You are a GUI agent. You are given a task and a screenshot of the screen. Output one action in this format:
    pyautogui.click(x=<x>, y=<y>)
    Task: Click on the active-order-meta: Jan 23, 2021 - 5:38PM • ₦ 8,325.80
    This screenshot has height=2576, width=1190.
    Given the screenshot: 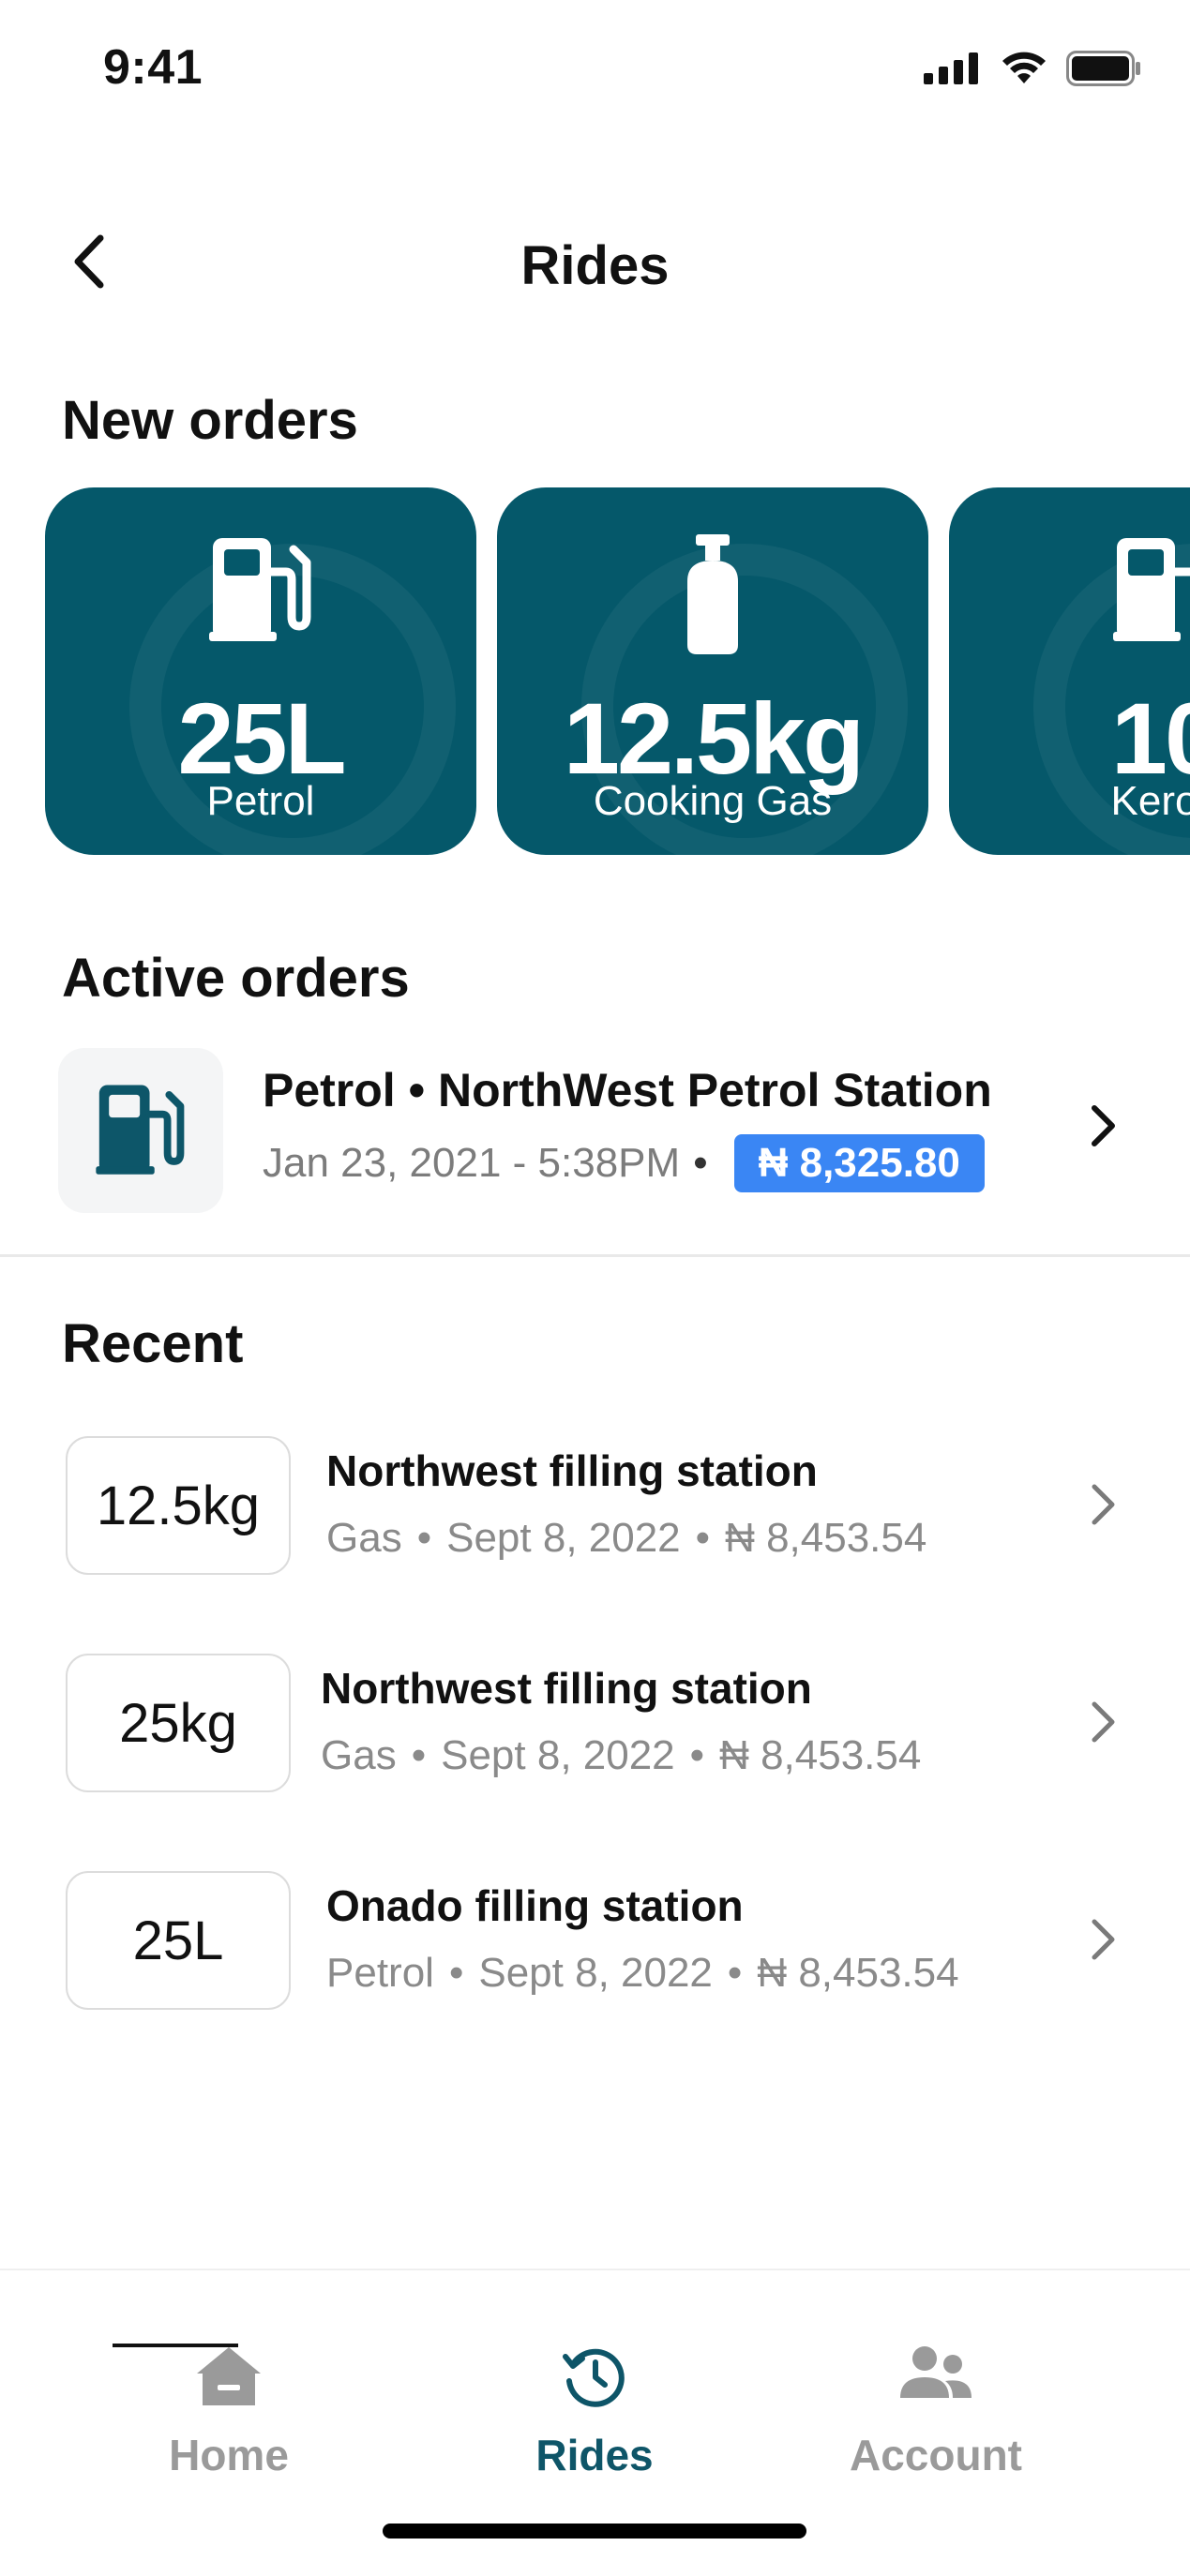 What is the action you would take?
    pyautogui.click(x=624, y=1163)
    